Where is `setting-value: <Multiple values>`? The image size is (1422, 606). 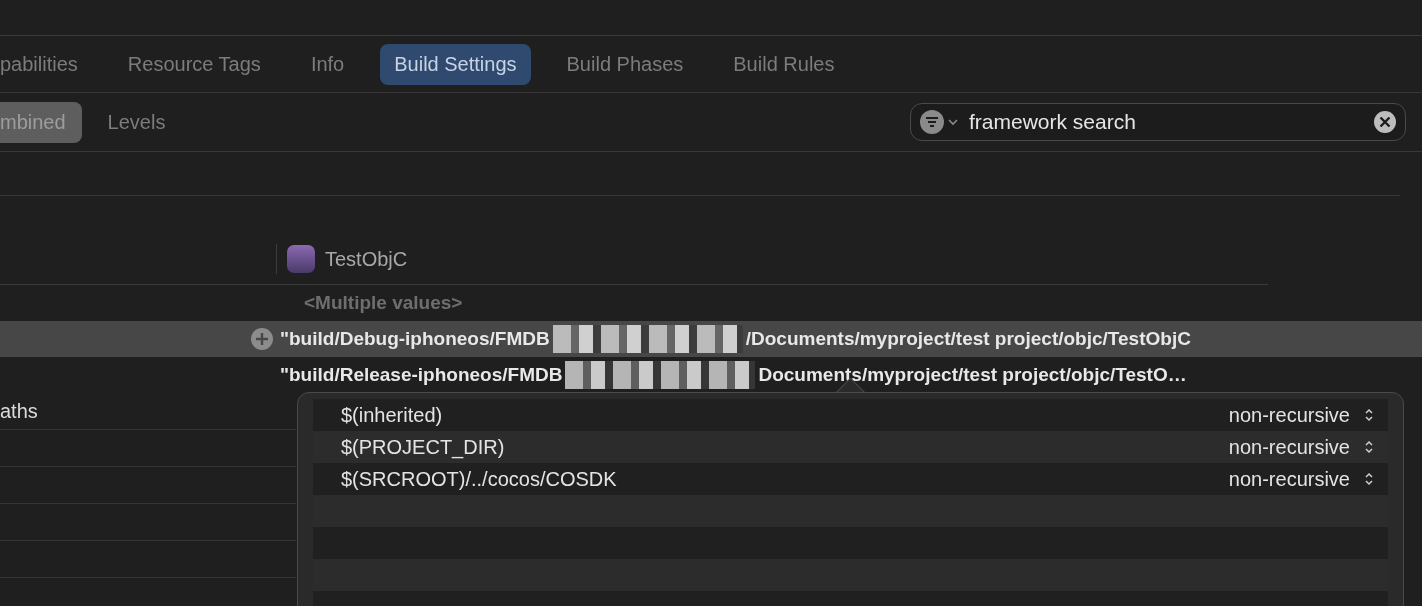
setting-value: <Multiple values> is located at coordinates (383, 303).